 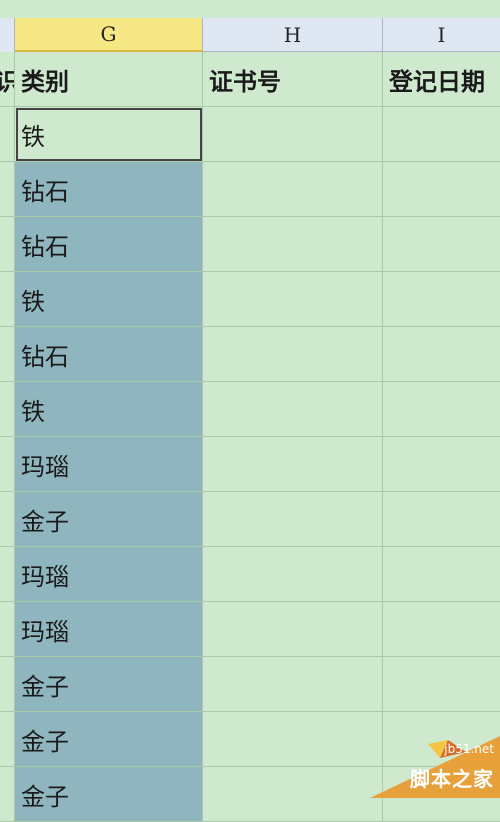 I want to click on watermark: jb51.net 脚本之家, so click(x=435, y=767).